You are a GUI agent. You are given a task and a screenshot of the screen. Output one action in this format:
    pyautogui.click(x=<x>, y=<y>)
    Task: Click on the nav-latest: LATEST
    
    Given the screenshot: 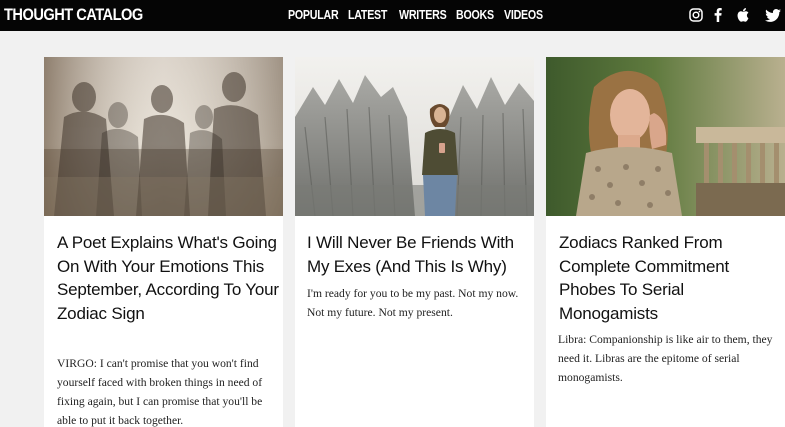 What is the action you would take?
    pyautogui.click(x=369, y=14)
    